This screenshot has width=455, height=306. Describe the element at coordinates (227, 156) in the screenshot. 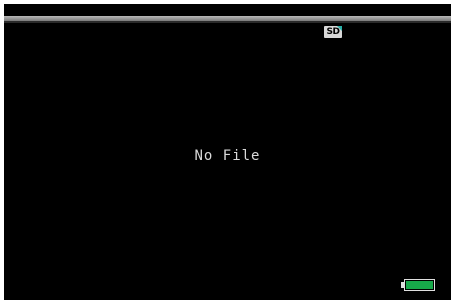

I see `no-file-message: No File` at that location.